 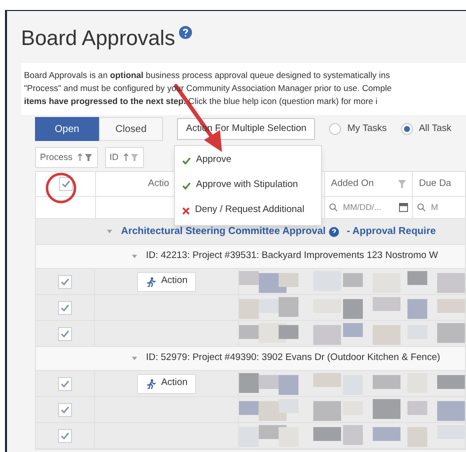 I want to click on date-filter-field: M, so click(x=434, y=207).